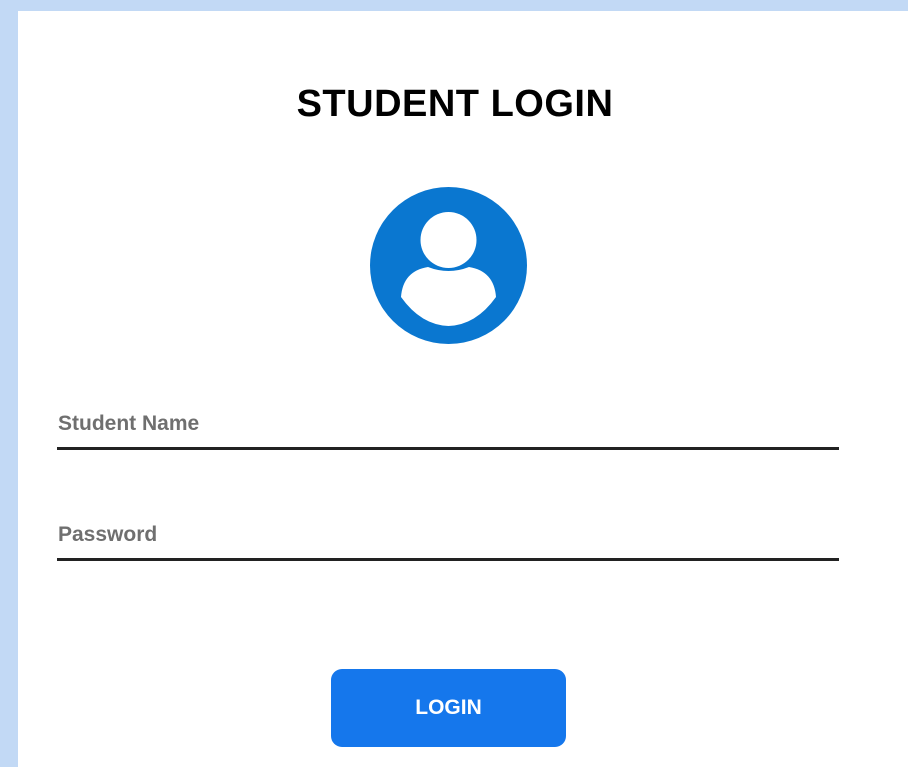  I want to click on student-name-field, so click(448, 425).